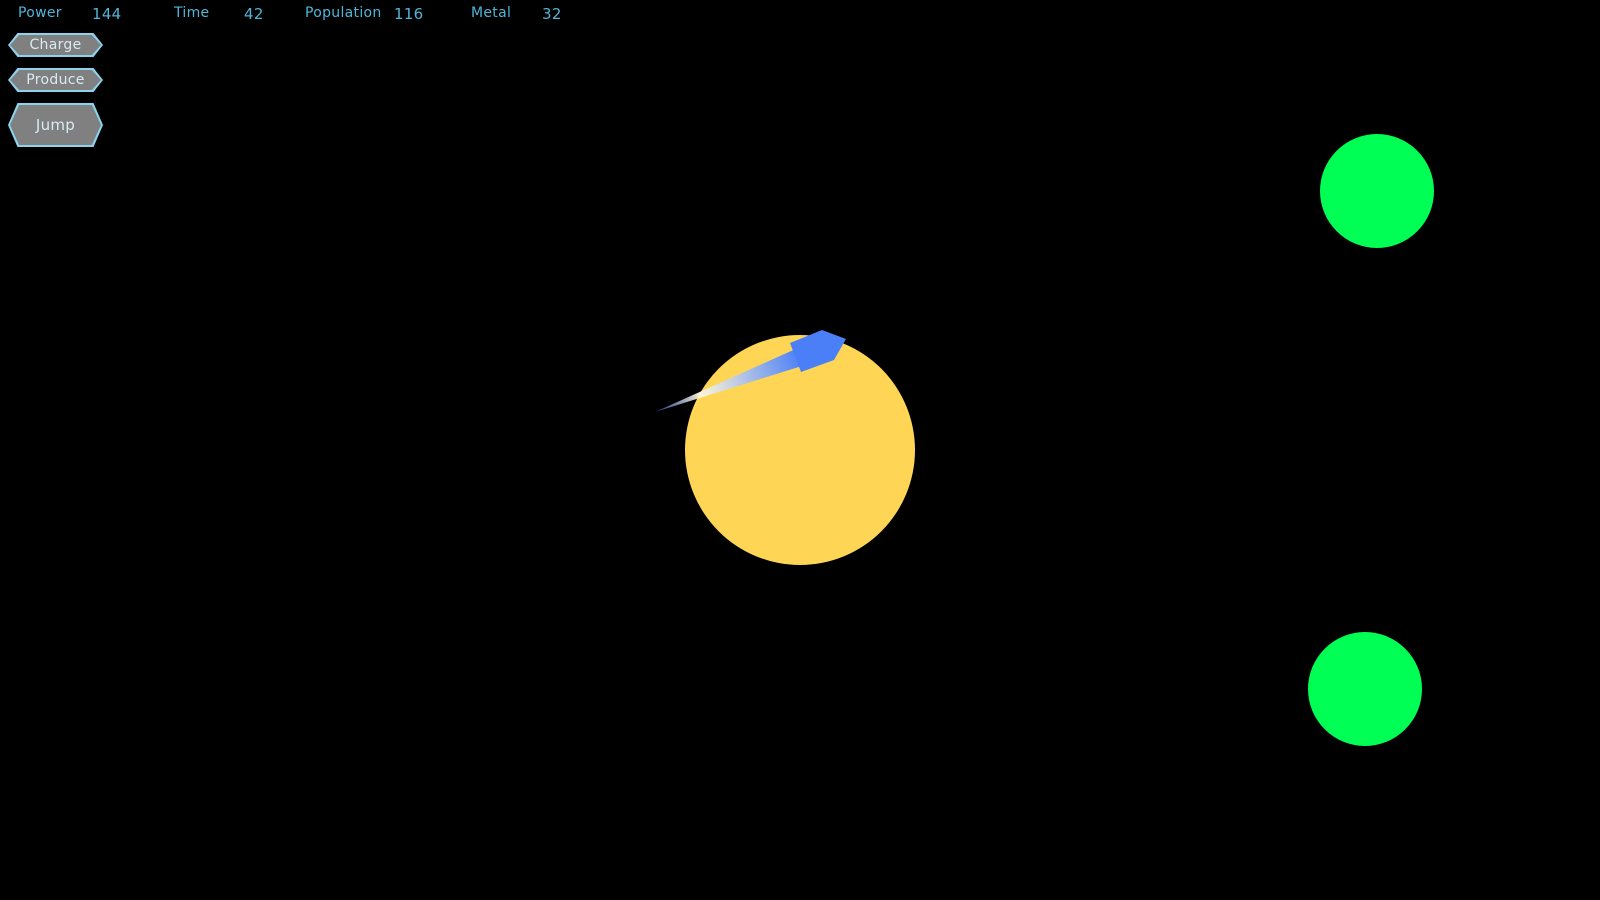 This screenshot has height=900, width=1600. I want to click on star-icon, so click(800, 450).